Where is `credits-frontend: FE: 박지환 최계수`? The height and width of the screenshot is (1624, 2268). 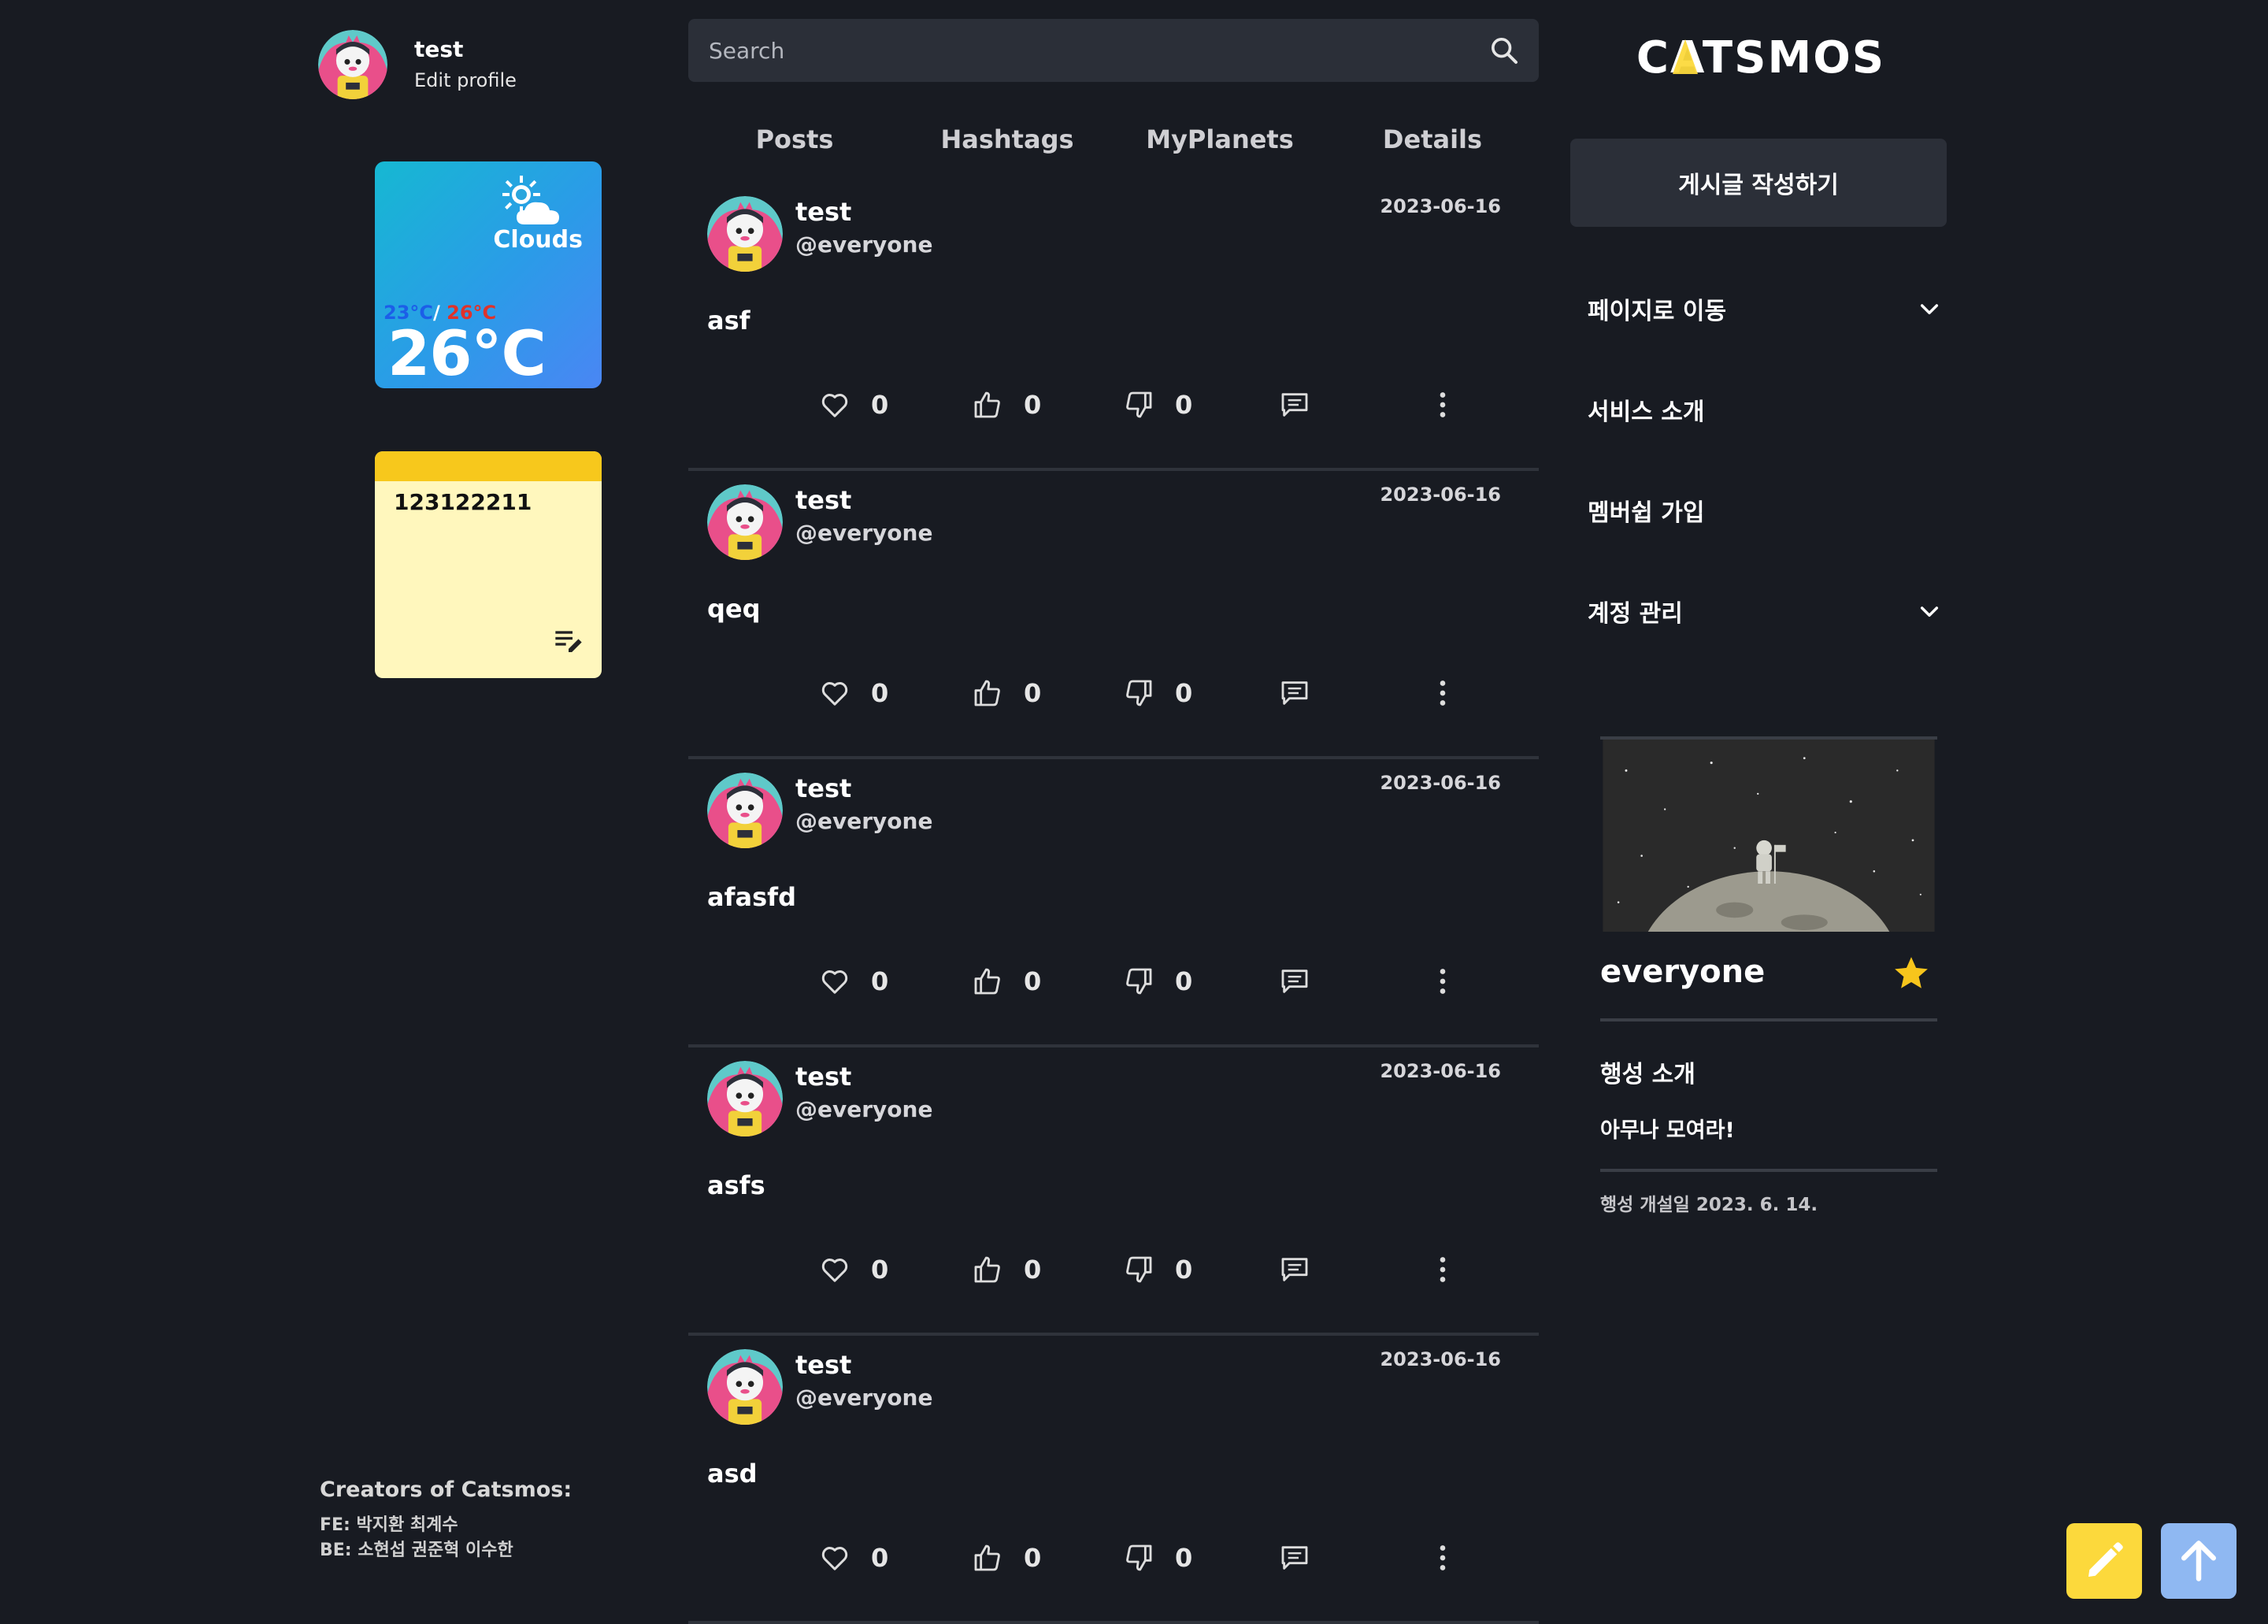
credits-frontend: FE: 박지환 최계수 is located at coordinates (389, 1525).